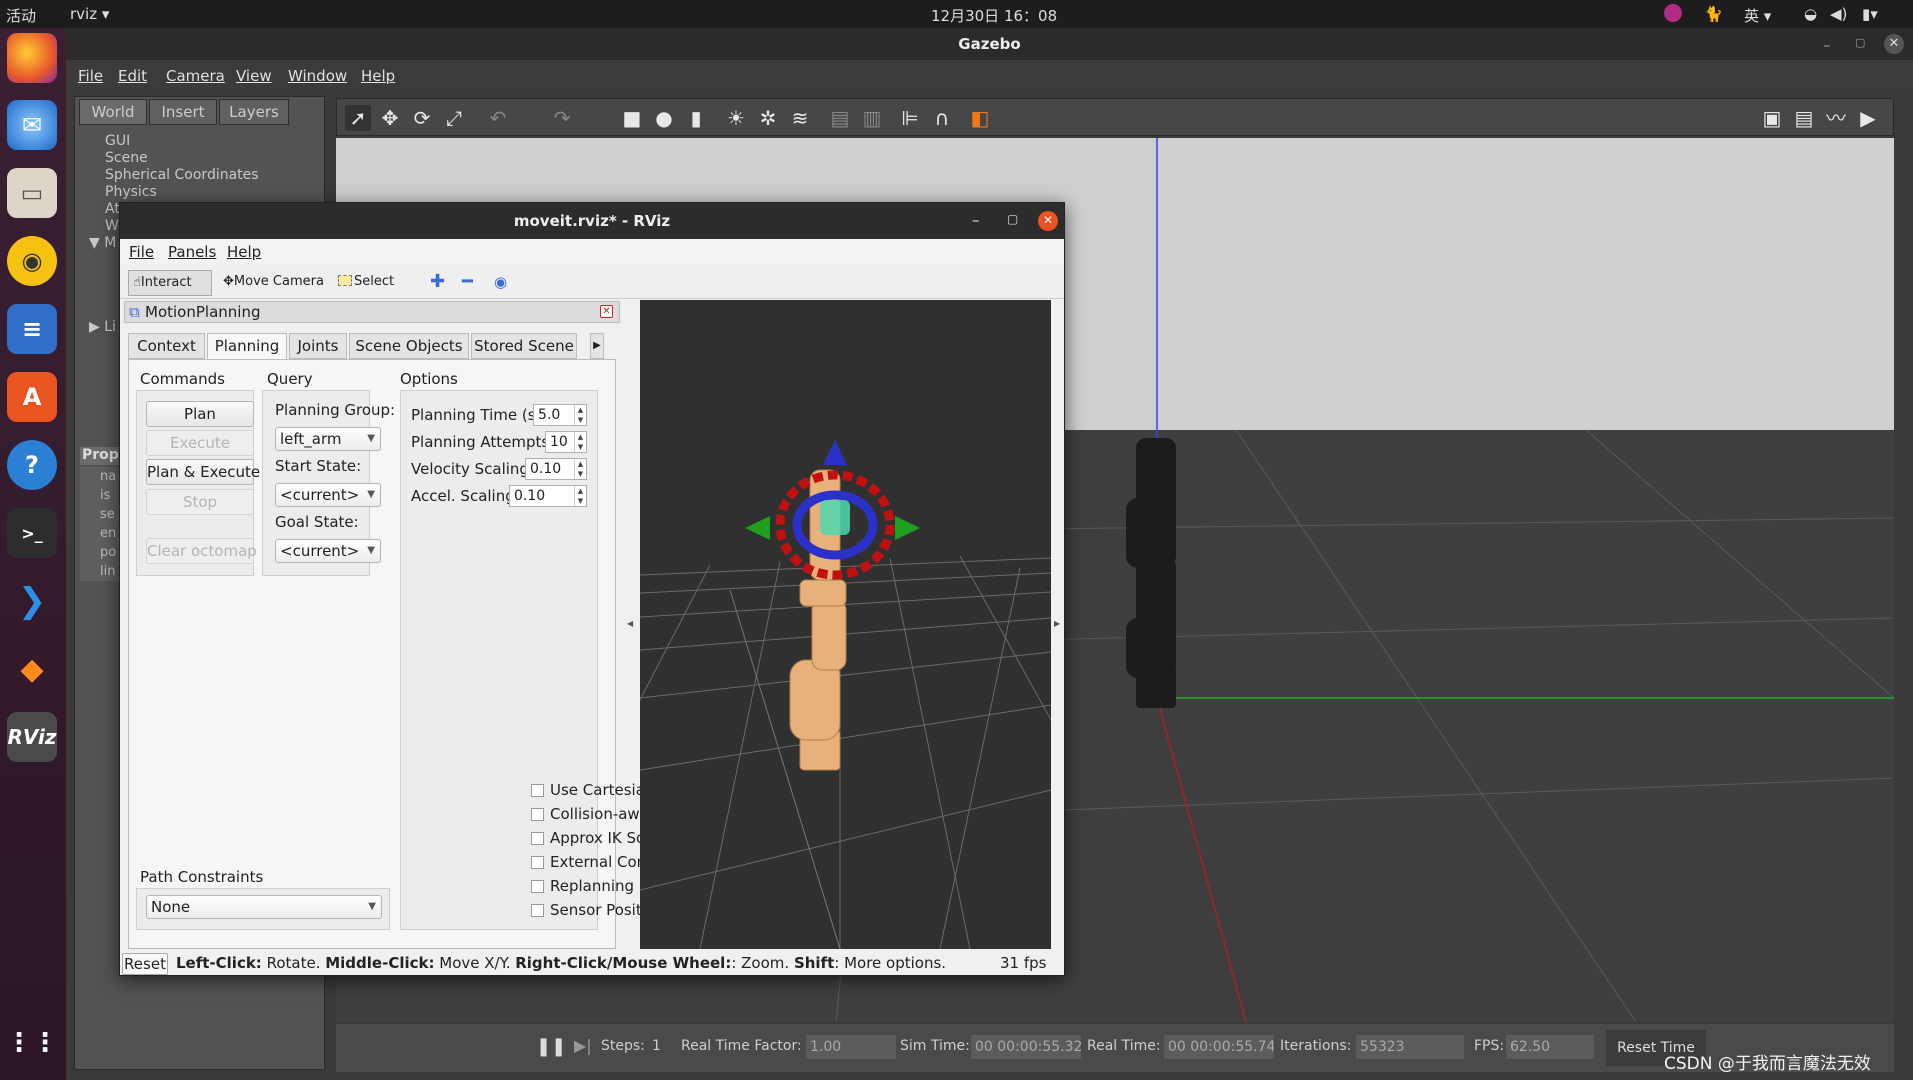 The width and height of the screenshot is (1913, 1080). Describe the element at coordinates (264, 907) in the screenshot. I see `path-constraints-combo: None ▼` at that location.